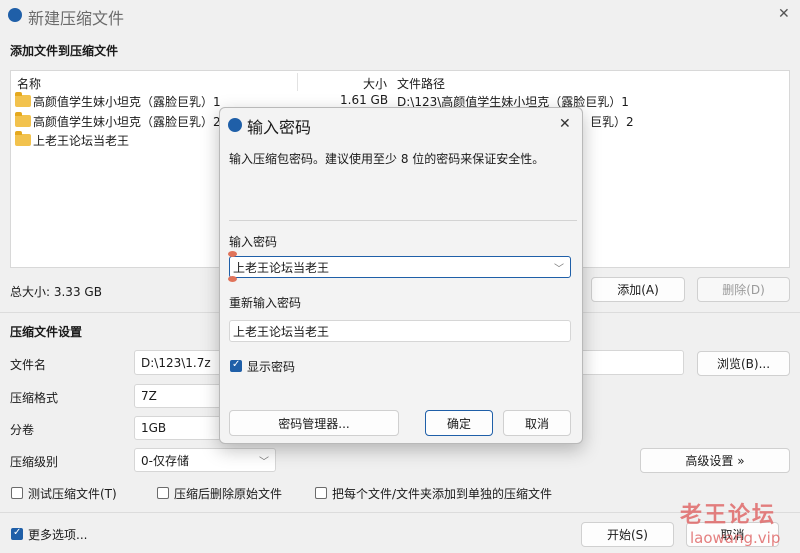  I want to click on column-header-name: 名称, so click(29, 83).